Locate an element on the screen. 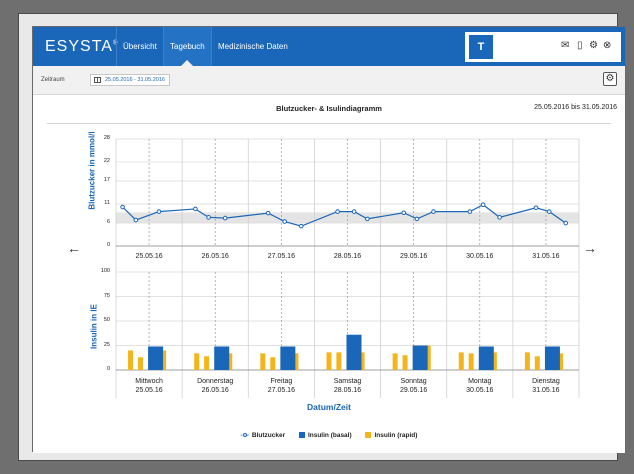  x-date-label: 29.05.16 is located at coordinates (414, 256).